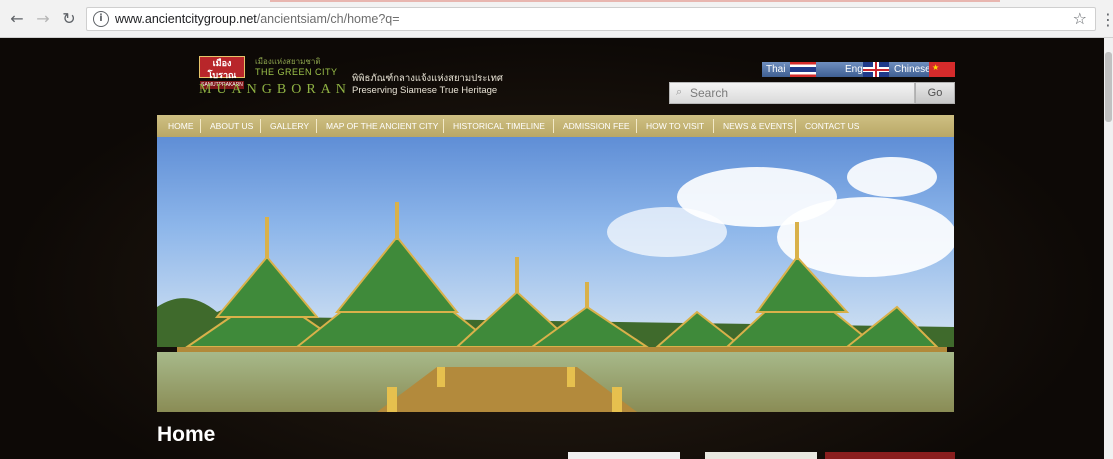 This screenshot has height=459, width=1113. I want to click on loading-indicator, so click(635, 1).